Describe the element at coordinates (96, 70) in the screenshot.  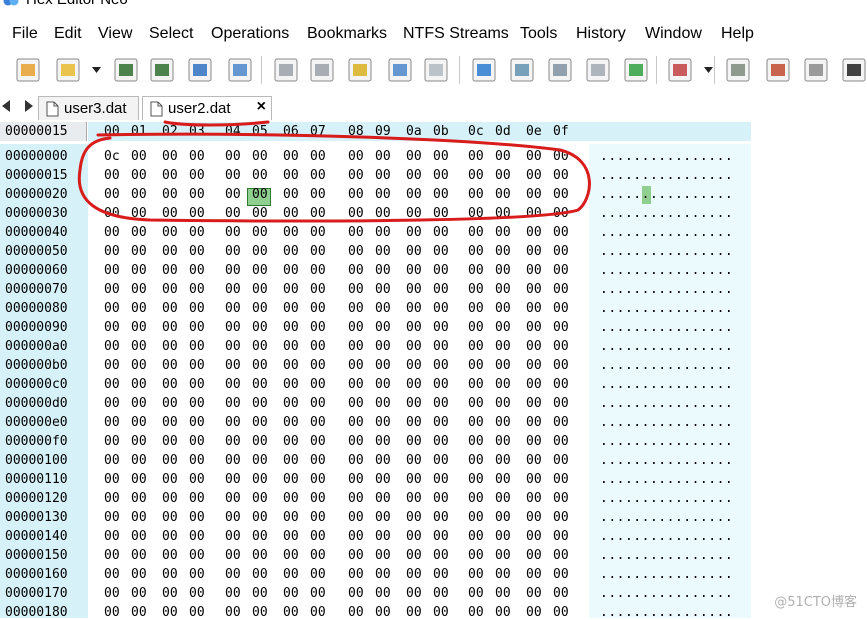
I see `open-dropdown-icon` at that location.